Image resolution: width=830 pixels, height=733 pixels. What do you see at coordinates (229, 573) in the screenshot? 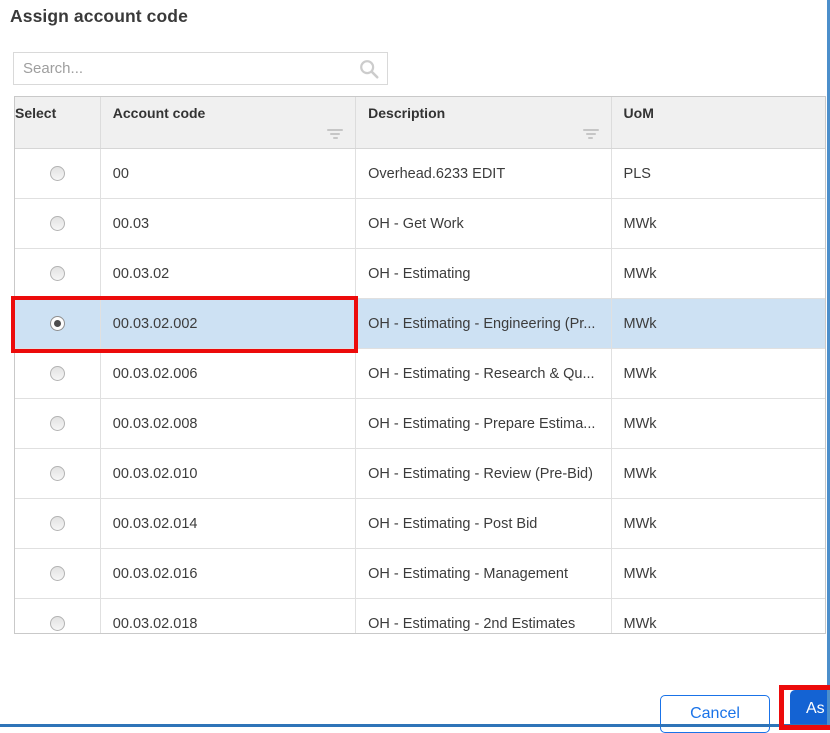
I see `account-code-cell: 00.03.02.016` at bounding box center [229, 573].